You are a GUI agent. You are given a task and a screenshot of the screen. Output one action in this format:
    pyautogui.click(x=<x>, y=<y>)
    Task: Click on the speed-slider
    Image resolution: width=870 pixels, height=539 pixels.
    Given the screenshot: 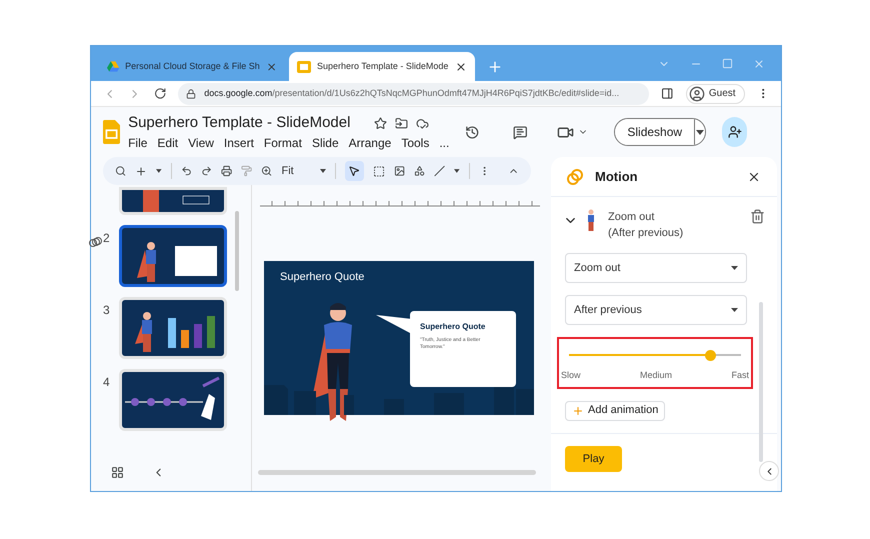 What is the action you would take?
    pyautogui.click(x=655, y=355)
    